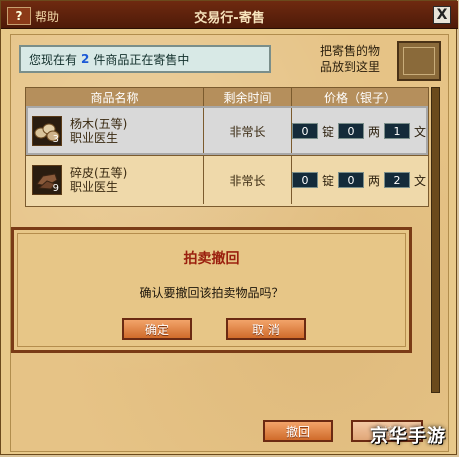 This screenshot has height=457, width=459. Describe the element at coordinates (99, 124) in the screenshot. I see `item-name: 杨木(五等)` at that location.